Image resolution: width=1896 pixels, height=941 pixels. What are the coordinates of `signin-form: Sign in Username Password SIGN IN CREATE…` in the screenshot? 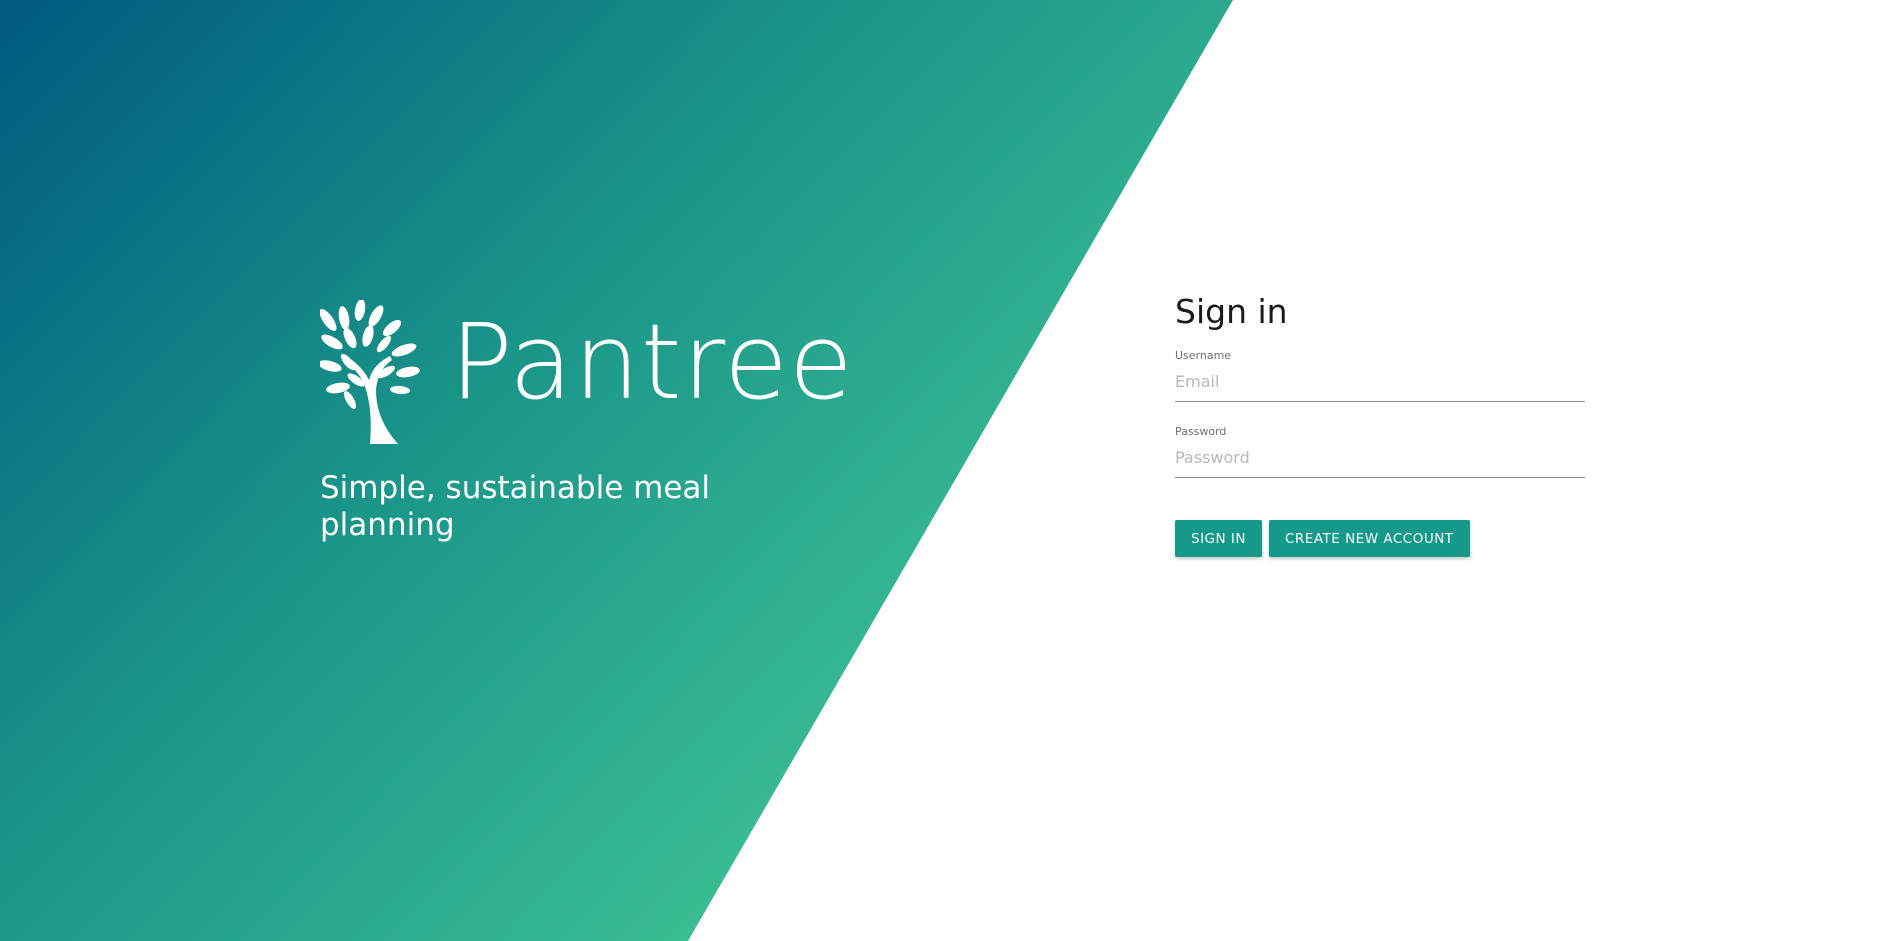 It's located at (1380, 423).